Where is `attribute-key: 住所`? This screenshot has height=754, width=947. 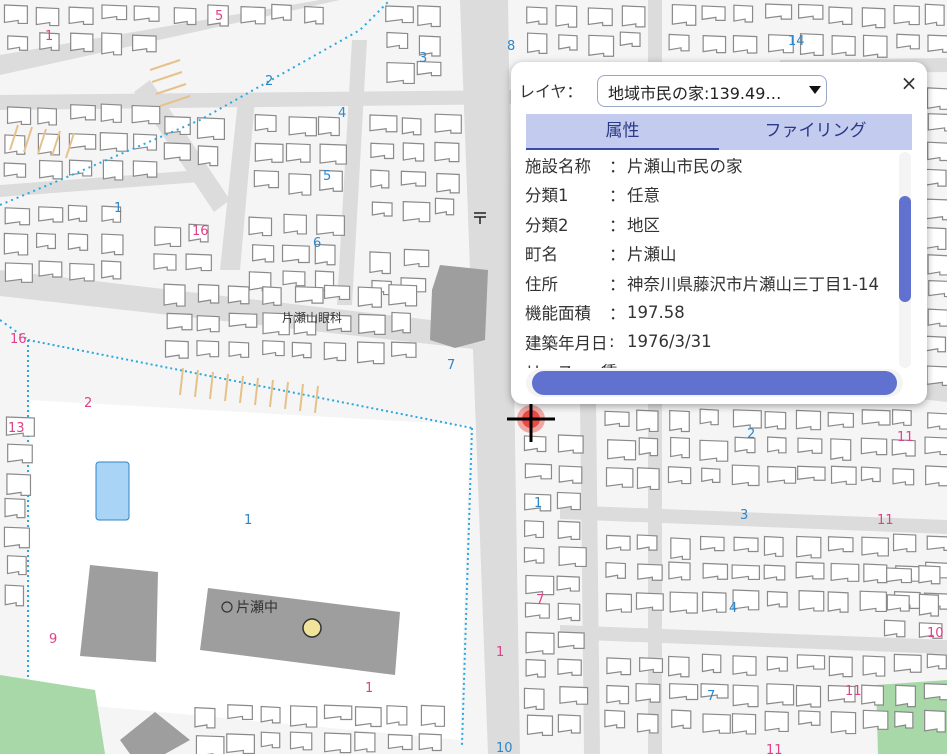 attribute-key: 住所 is located at coordinates (541, 284).